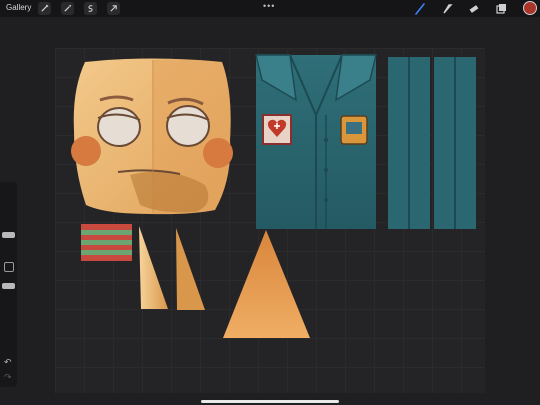  I want to click on face-texture, so click(152, 136).